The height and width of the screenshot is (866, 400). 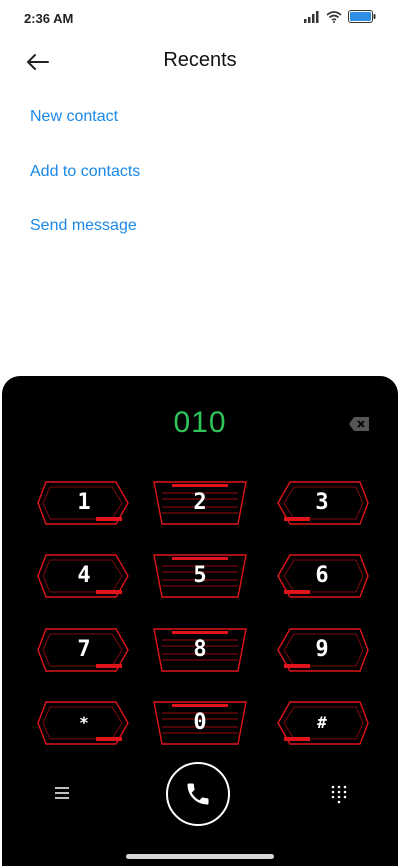 I want to click on dialed-number: 010, so click(x=200, y=422).